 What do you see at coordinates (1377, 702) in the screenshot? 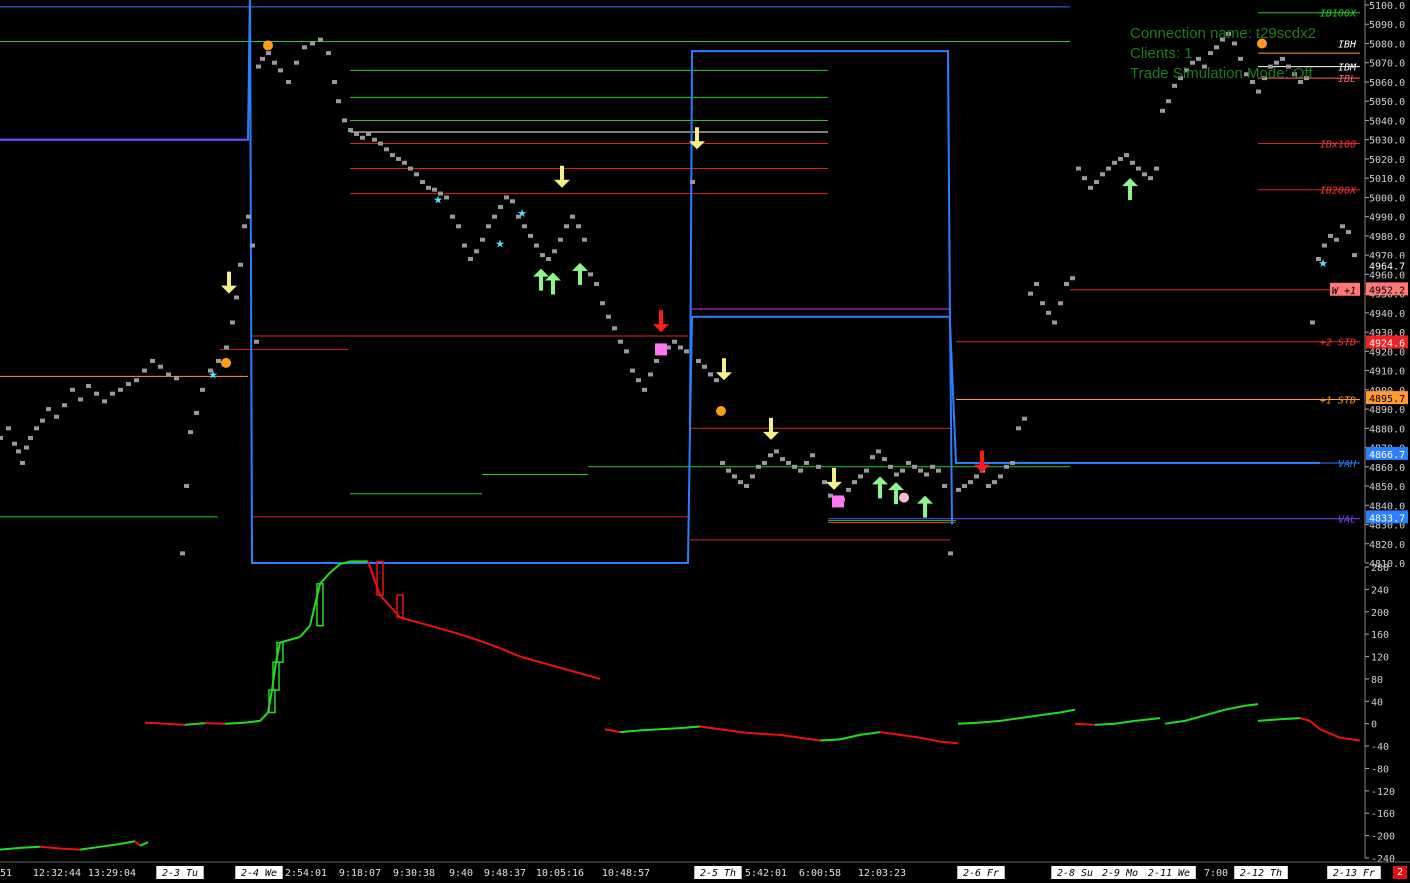
I see `osc-tick-label: 40` at bounding box center [1377, 702].